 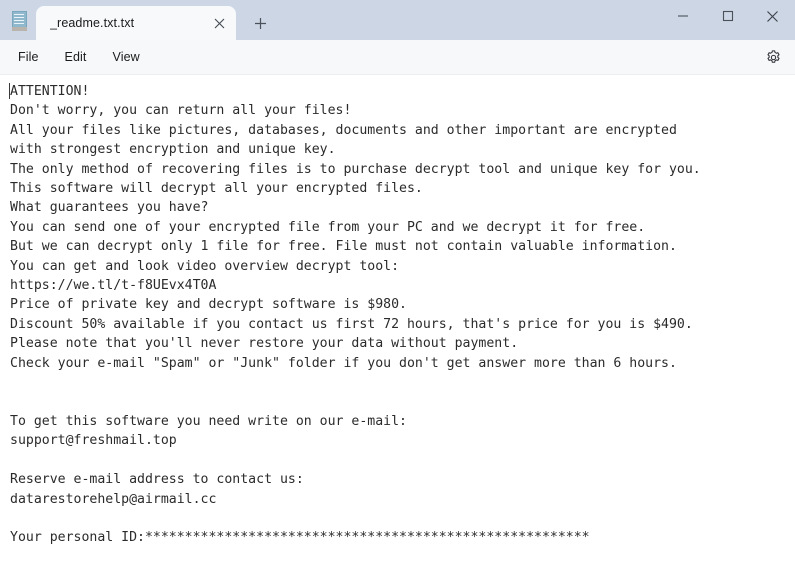 I want to click on settings-button, so click(x=773, y=57).